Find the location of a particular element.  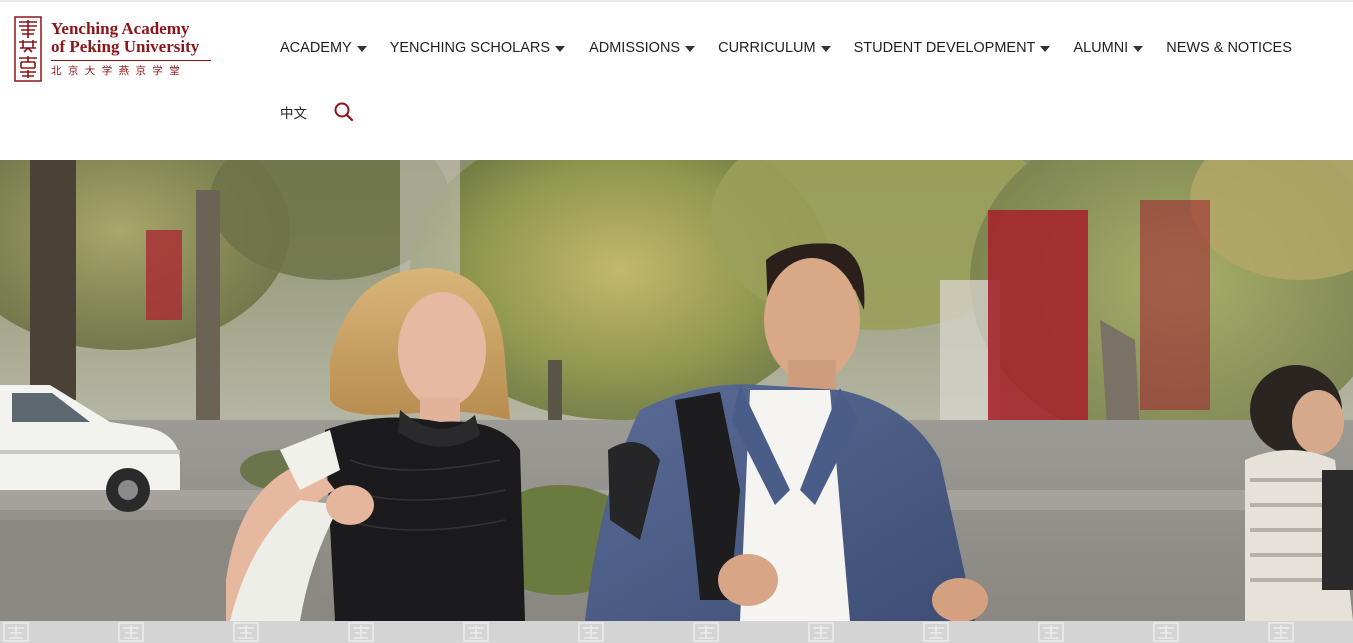

nav-item-admissions: ADMISSIONS is located at coordinates (642, 48).